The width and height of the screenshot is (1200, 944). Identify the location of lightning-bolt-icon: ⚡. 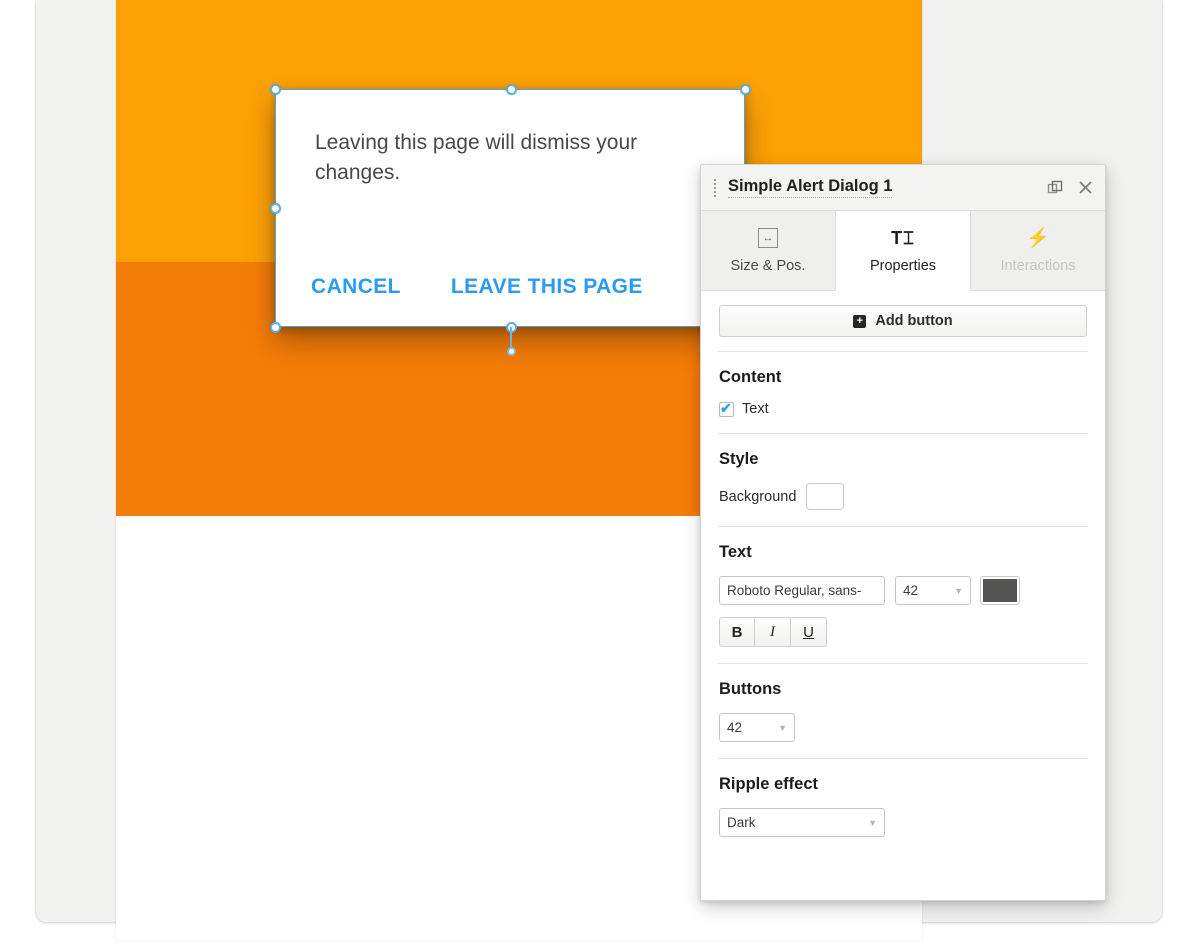
(1038, 238).